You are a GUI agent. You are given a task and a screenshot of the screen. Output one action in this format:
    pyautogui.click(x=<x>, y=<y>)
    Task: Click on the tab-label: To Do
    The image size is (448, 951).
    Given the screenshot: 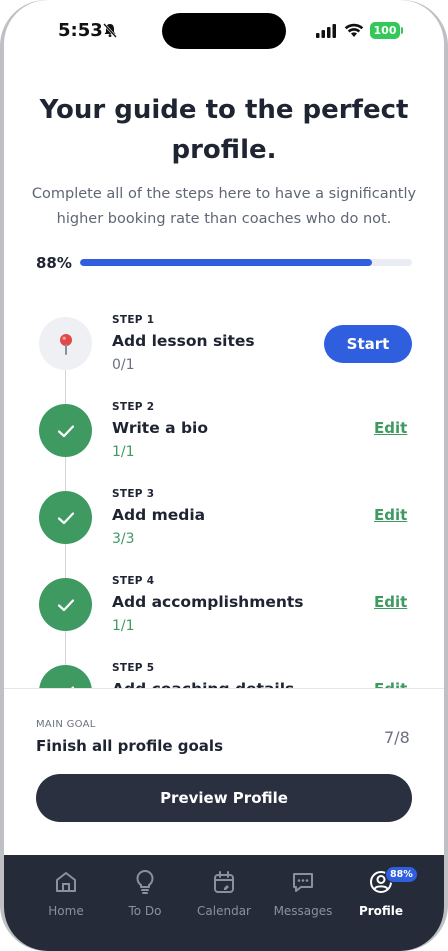 What is the action you would take?
    pyautogui.click(x=145, y=911)
    